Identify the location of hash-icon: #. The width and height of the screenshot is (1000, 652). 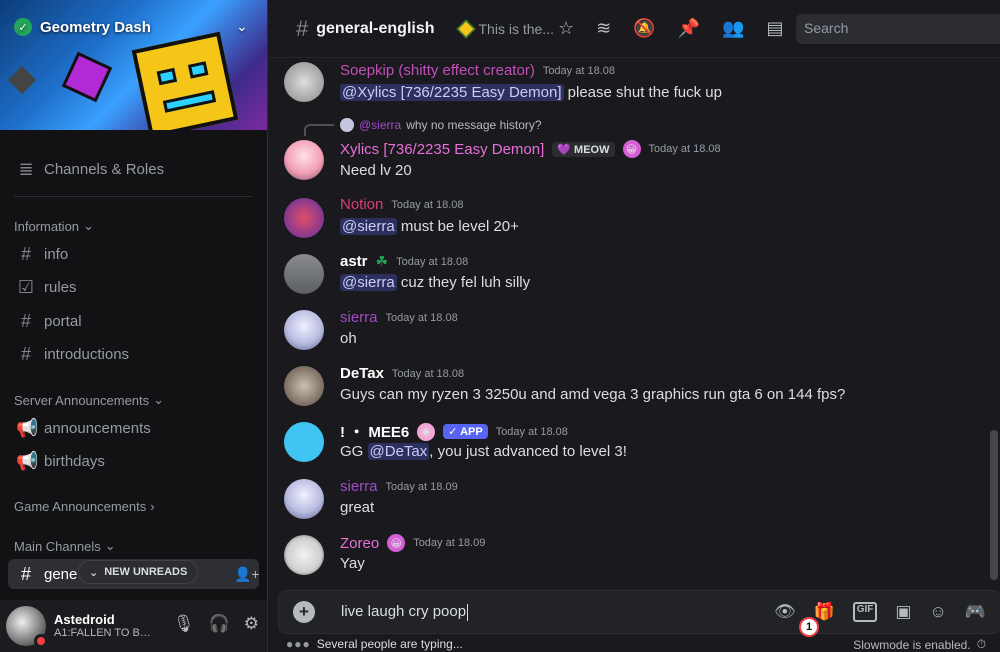
(25, 353).